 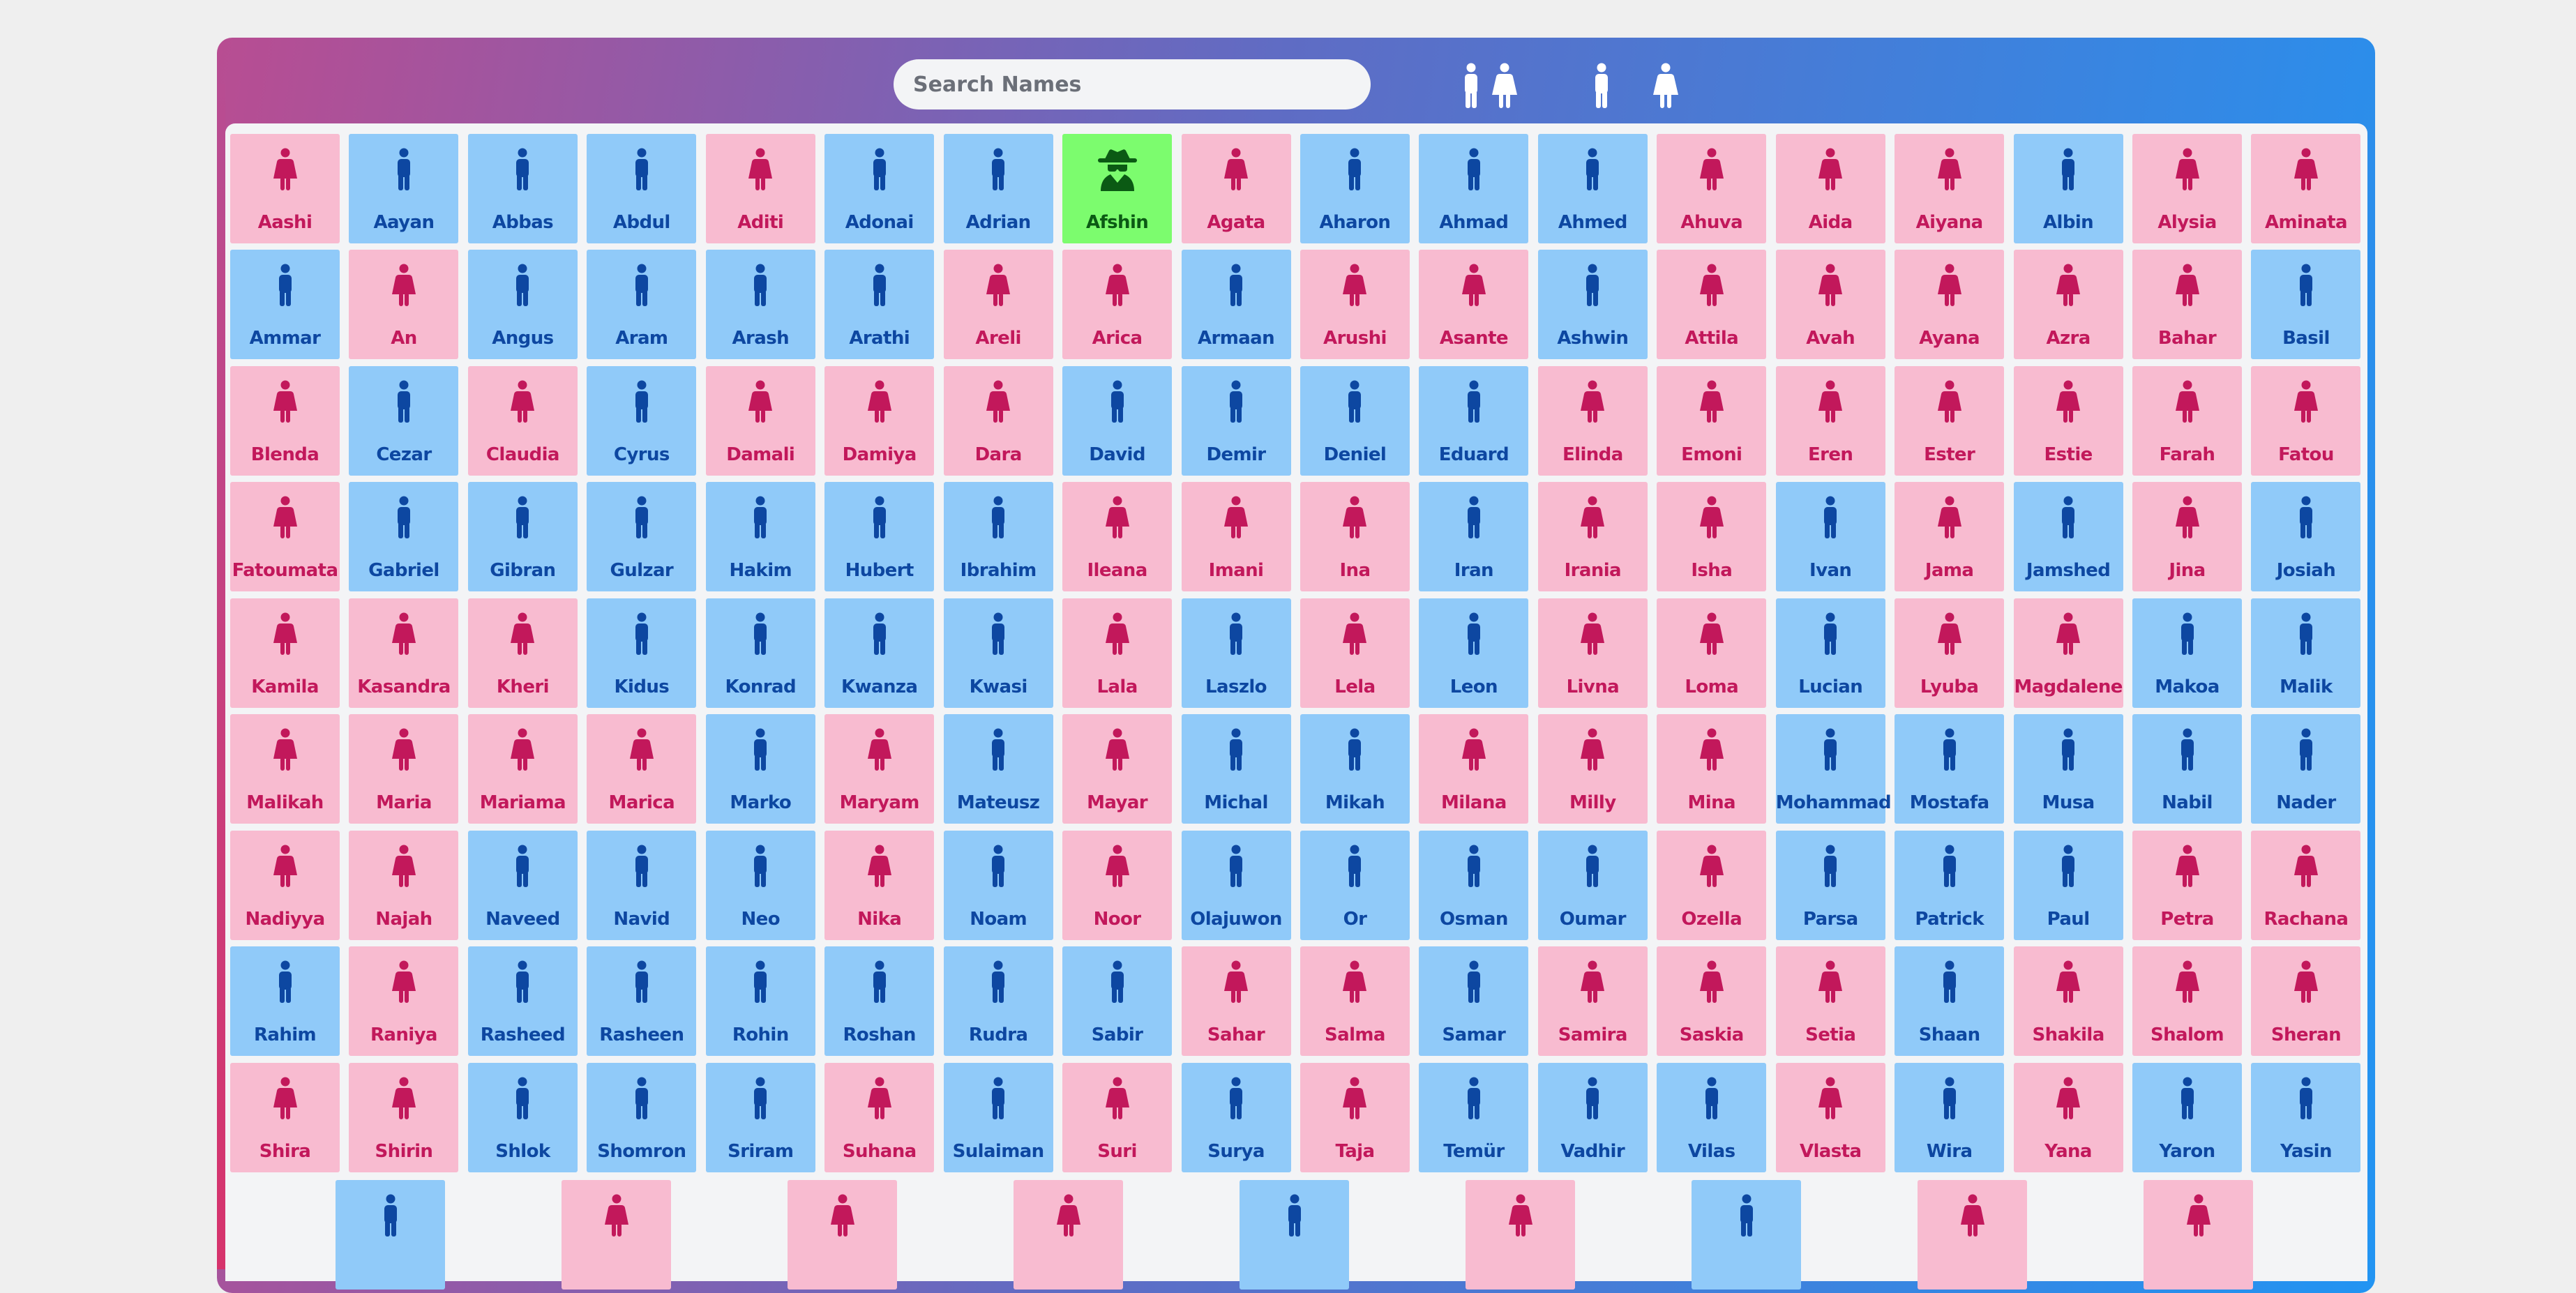 What do you see at coordinates (642, 420) in the screenshot?
I see `name-tile: Cyrus` at bounding box center [642, 420].